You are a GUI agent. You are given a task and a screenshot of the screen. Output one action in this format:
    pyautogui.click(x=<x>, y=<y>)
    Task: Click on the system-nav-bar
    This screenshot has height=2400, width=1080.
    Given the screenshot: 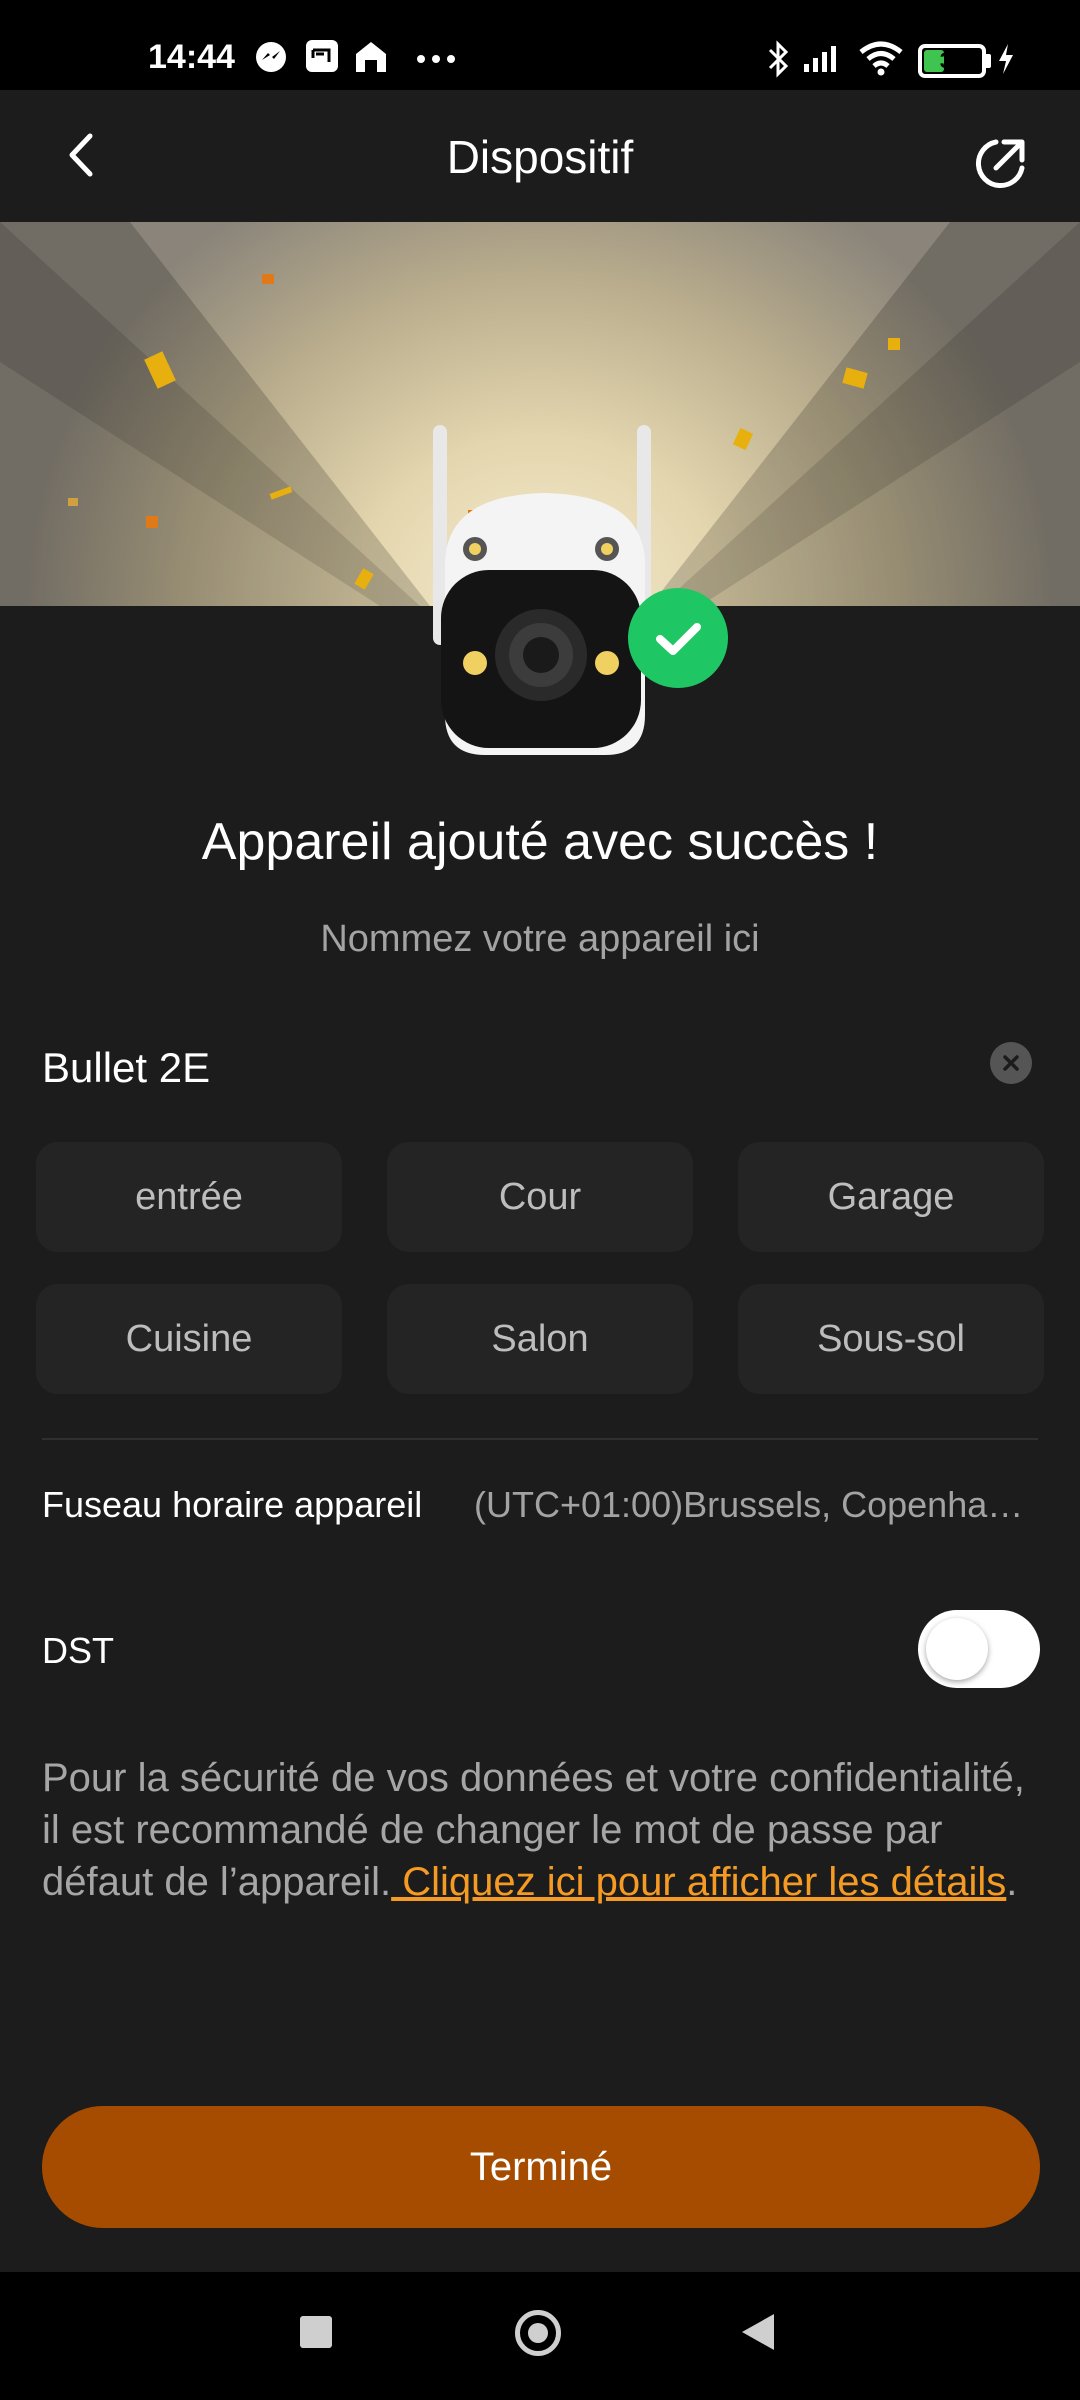 What is the action you would take?
    pyautogui.click(x=540, y=2336)
    